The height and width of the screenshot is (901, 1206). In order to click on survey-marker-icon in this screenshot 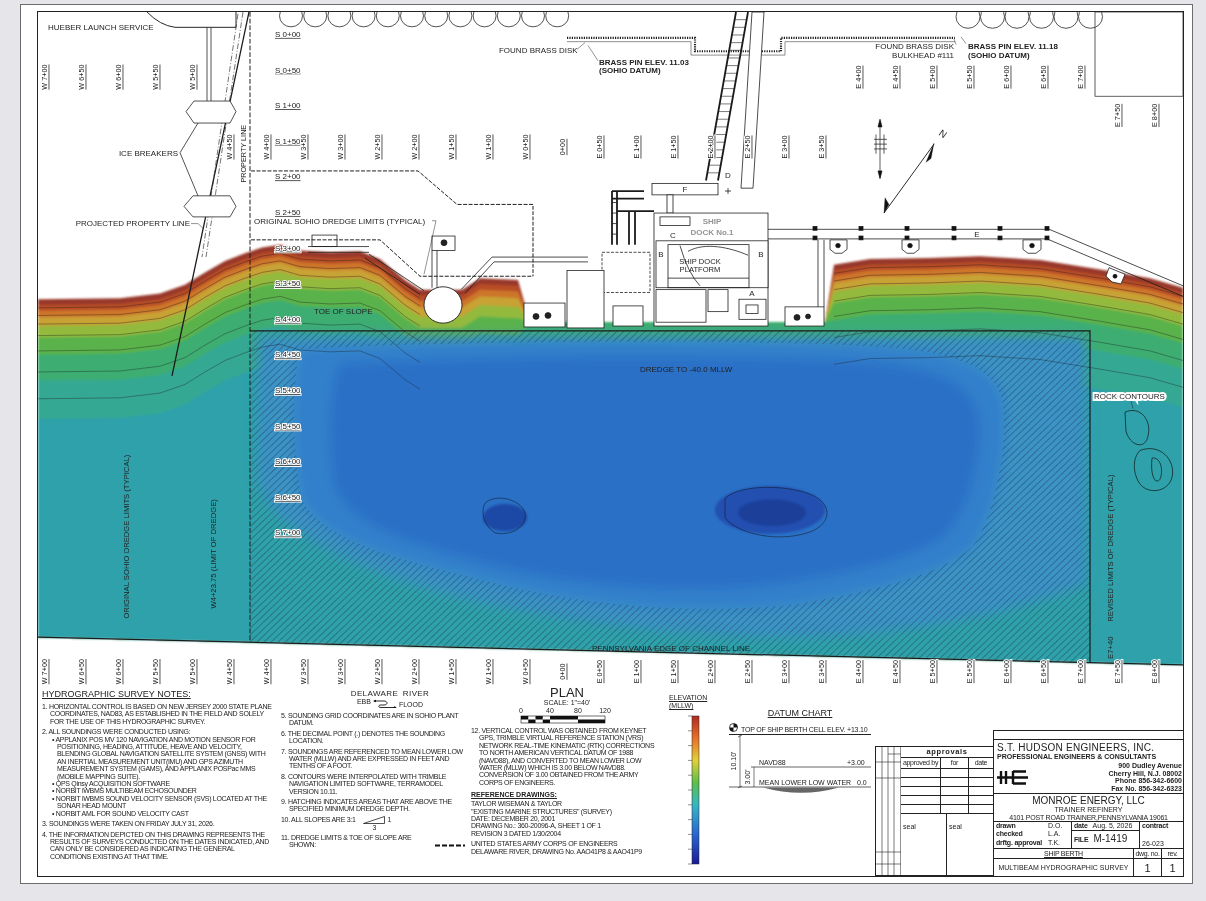, I will do `click(880, 148)`.